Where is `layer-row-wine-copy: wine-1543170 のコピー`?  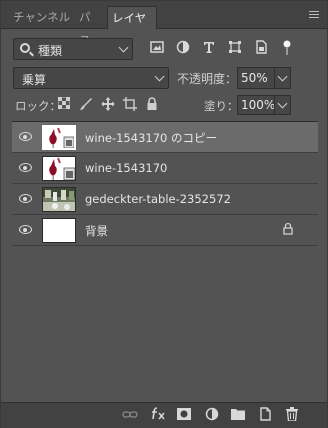 layer-row-wine-copy: wine-1543170 のコピー is located at coordinates (165, 137).